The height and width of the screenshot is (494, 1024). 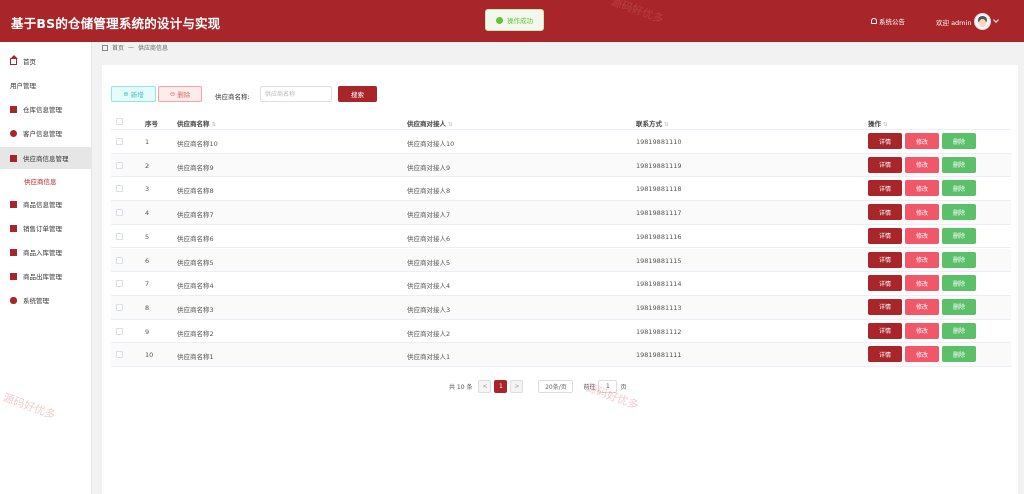 What do you see at coordinates (561, 332) in the screenshot?
I see `table-row: 9 供应商名称2 供应商对接人2 19819881112 详情 修改 删除` at bounding box center [561, 332].